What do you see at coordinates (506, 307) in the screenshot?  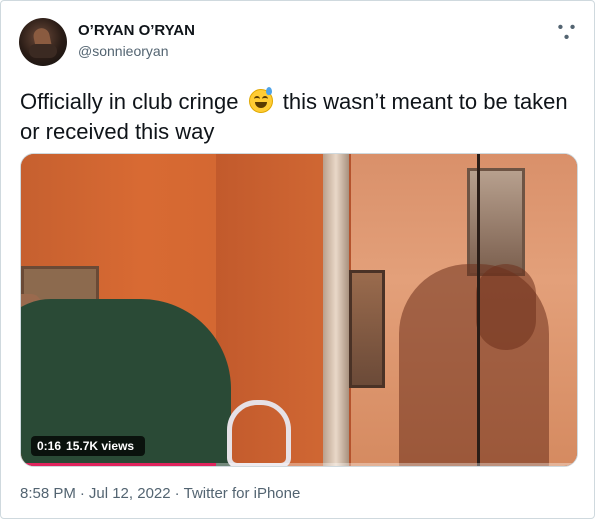 I see `video-scene-shadow-head` at bounding box center [506, 307].